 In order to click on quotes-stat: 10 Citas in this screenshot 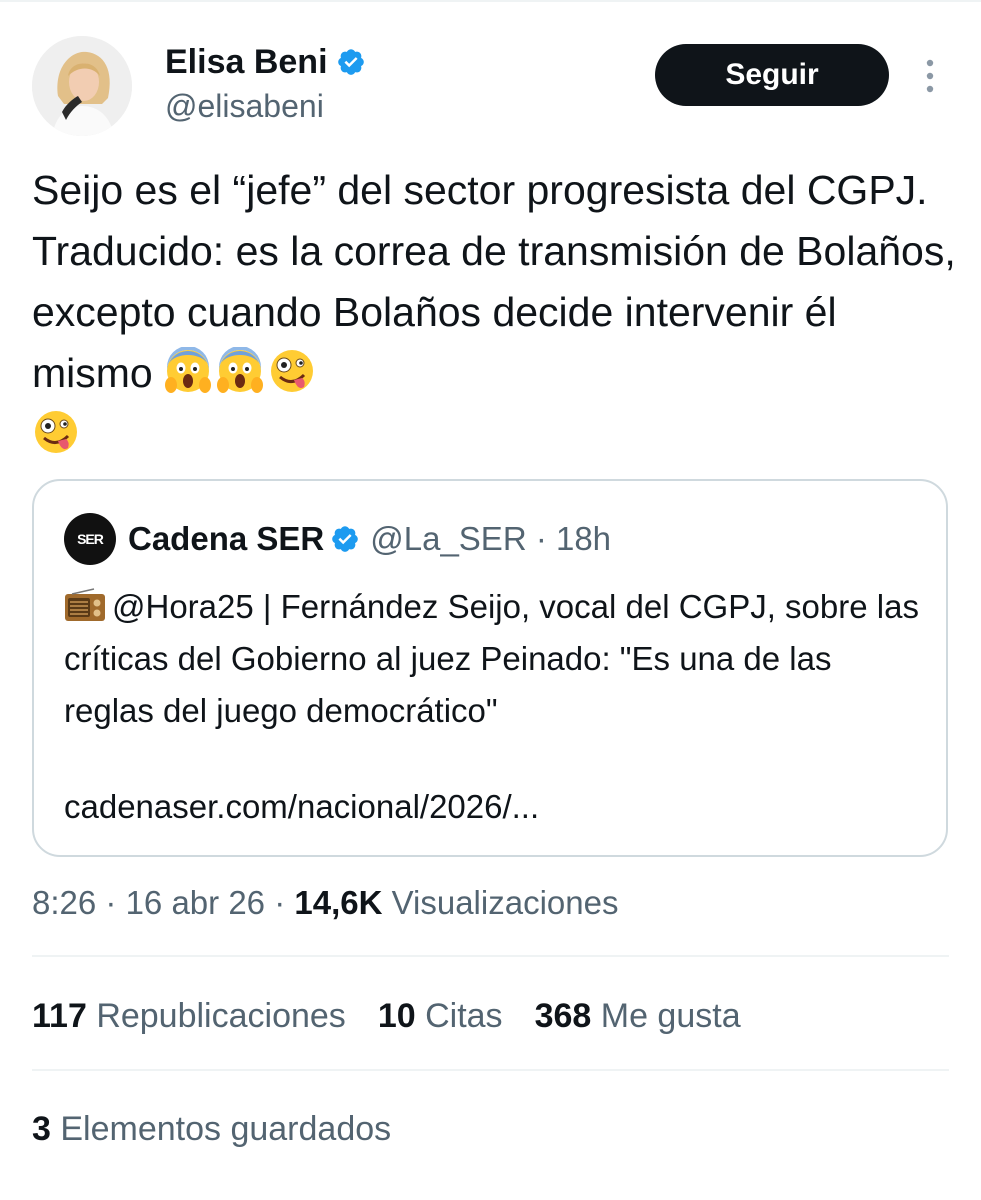, I will do `click(440, 1016)`.